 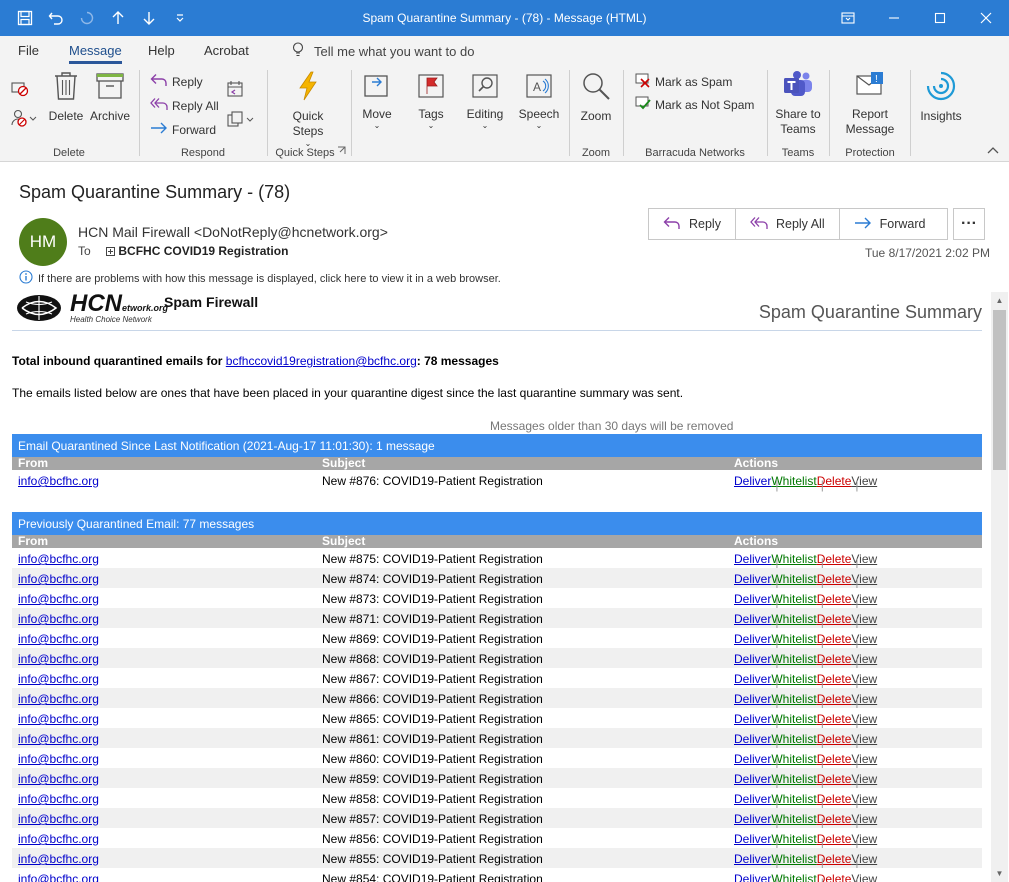 What do you see at coordinates (159, 105) in the screenshot?
I see `reply-all-icon` at bounding box center [159, 105].